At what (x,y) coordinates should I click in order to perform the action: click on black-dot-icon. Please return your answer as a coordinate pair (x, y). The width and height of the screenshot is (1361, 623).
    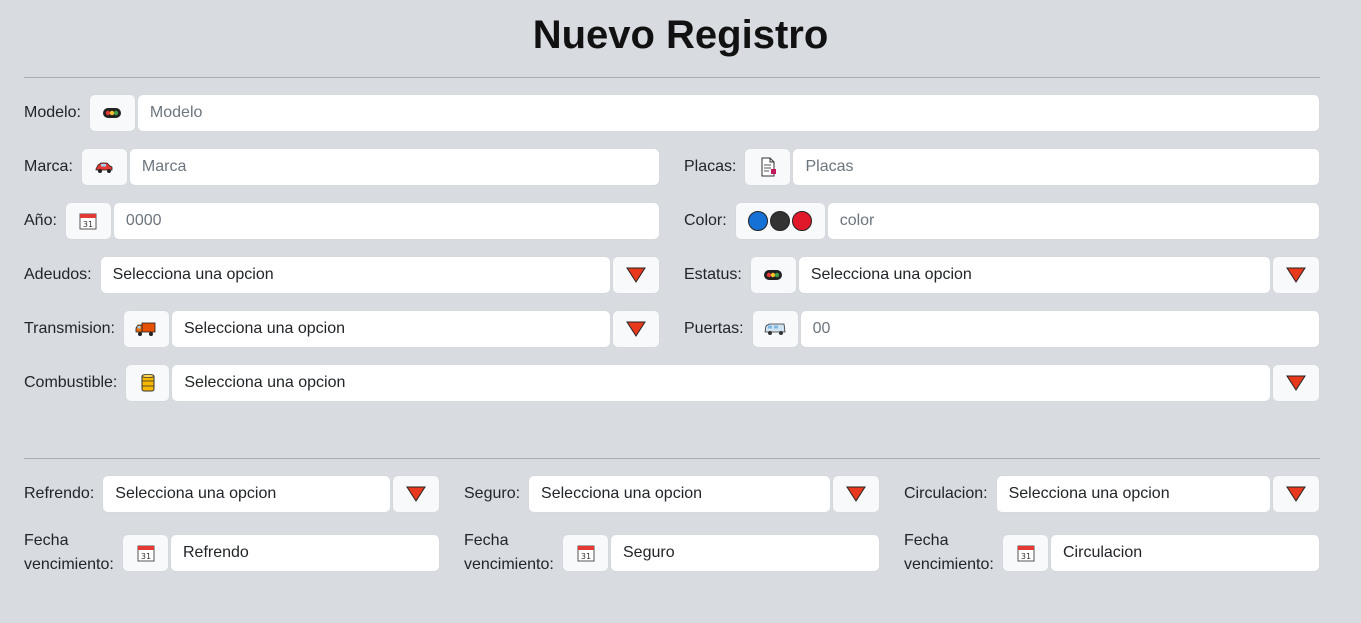
    Looking at the image, I should click on (780, 221).